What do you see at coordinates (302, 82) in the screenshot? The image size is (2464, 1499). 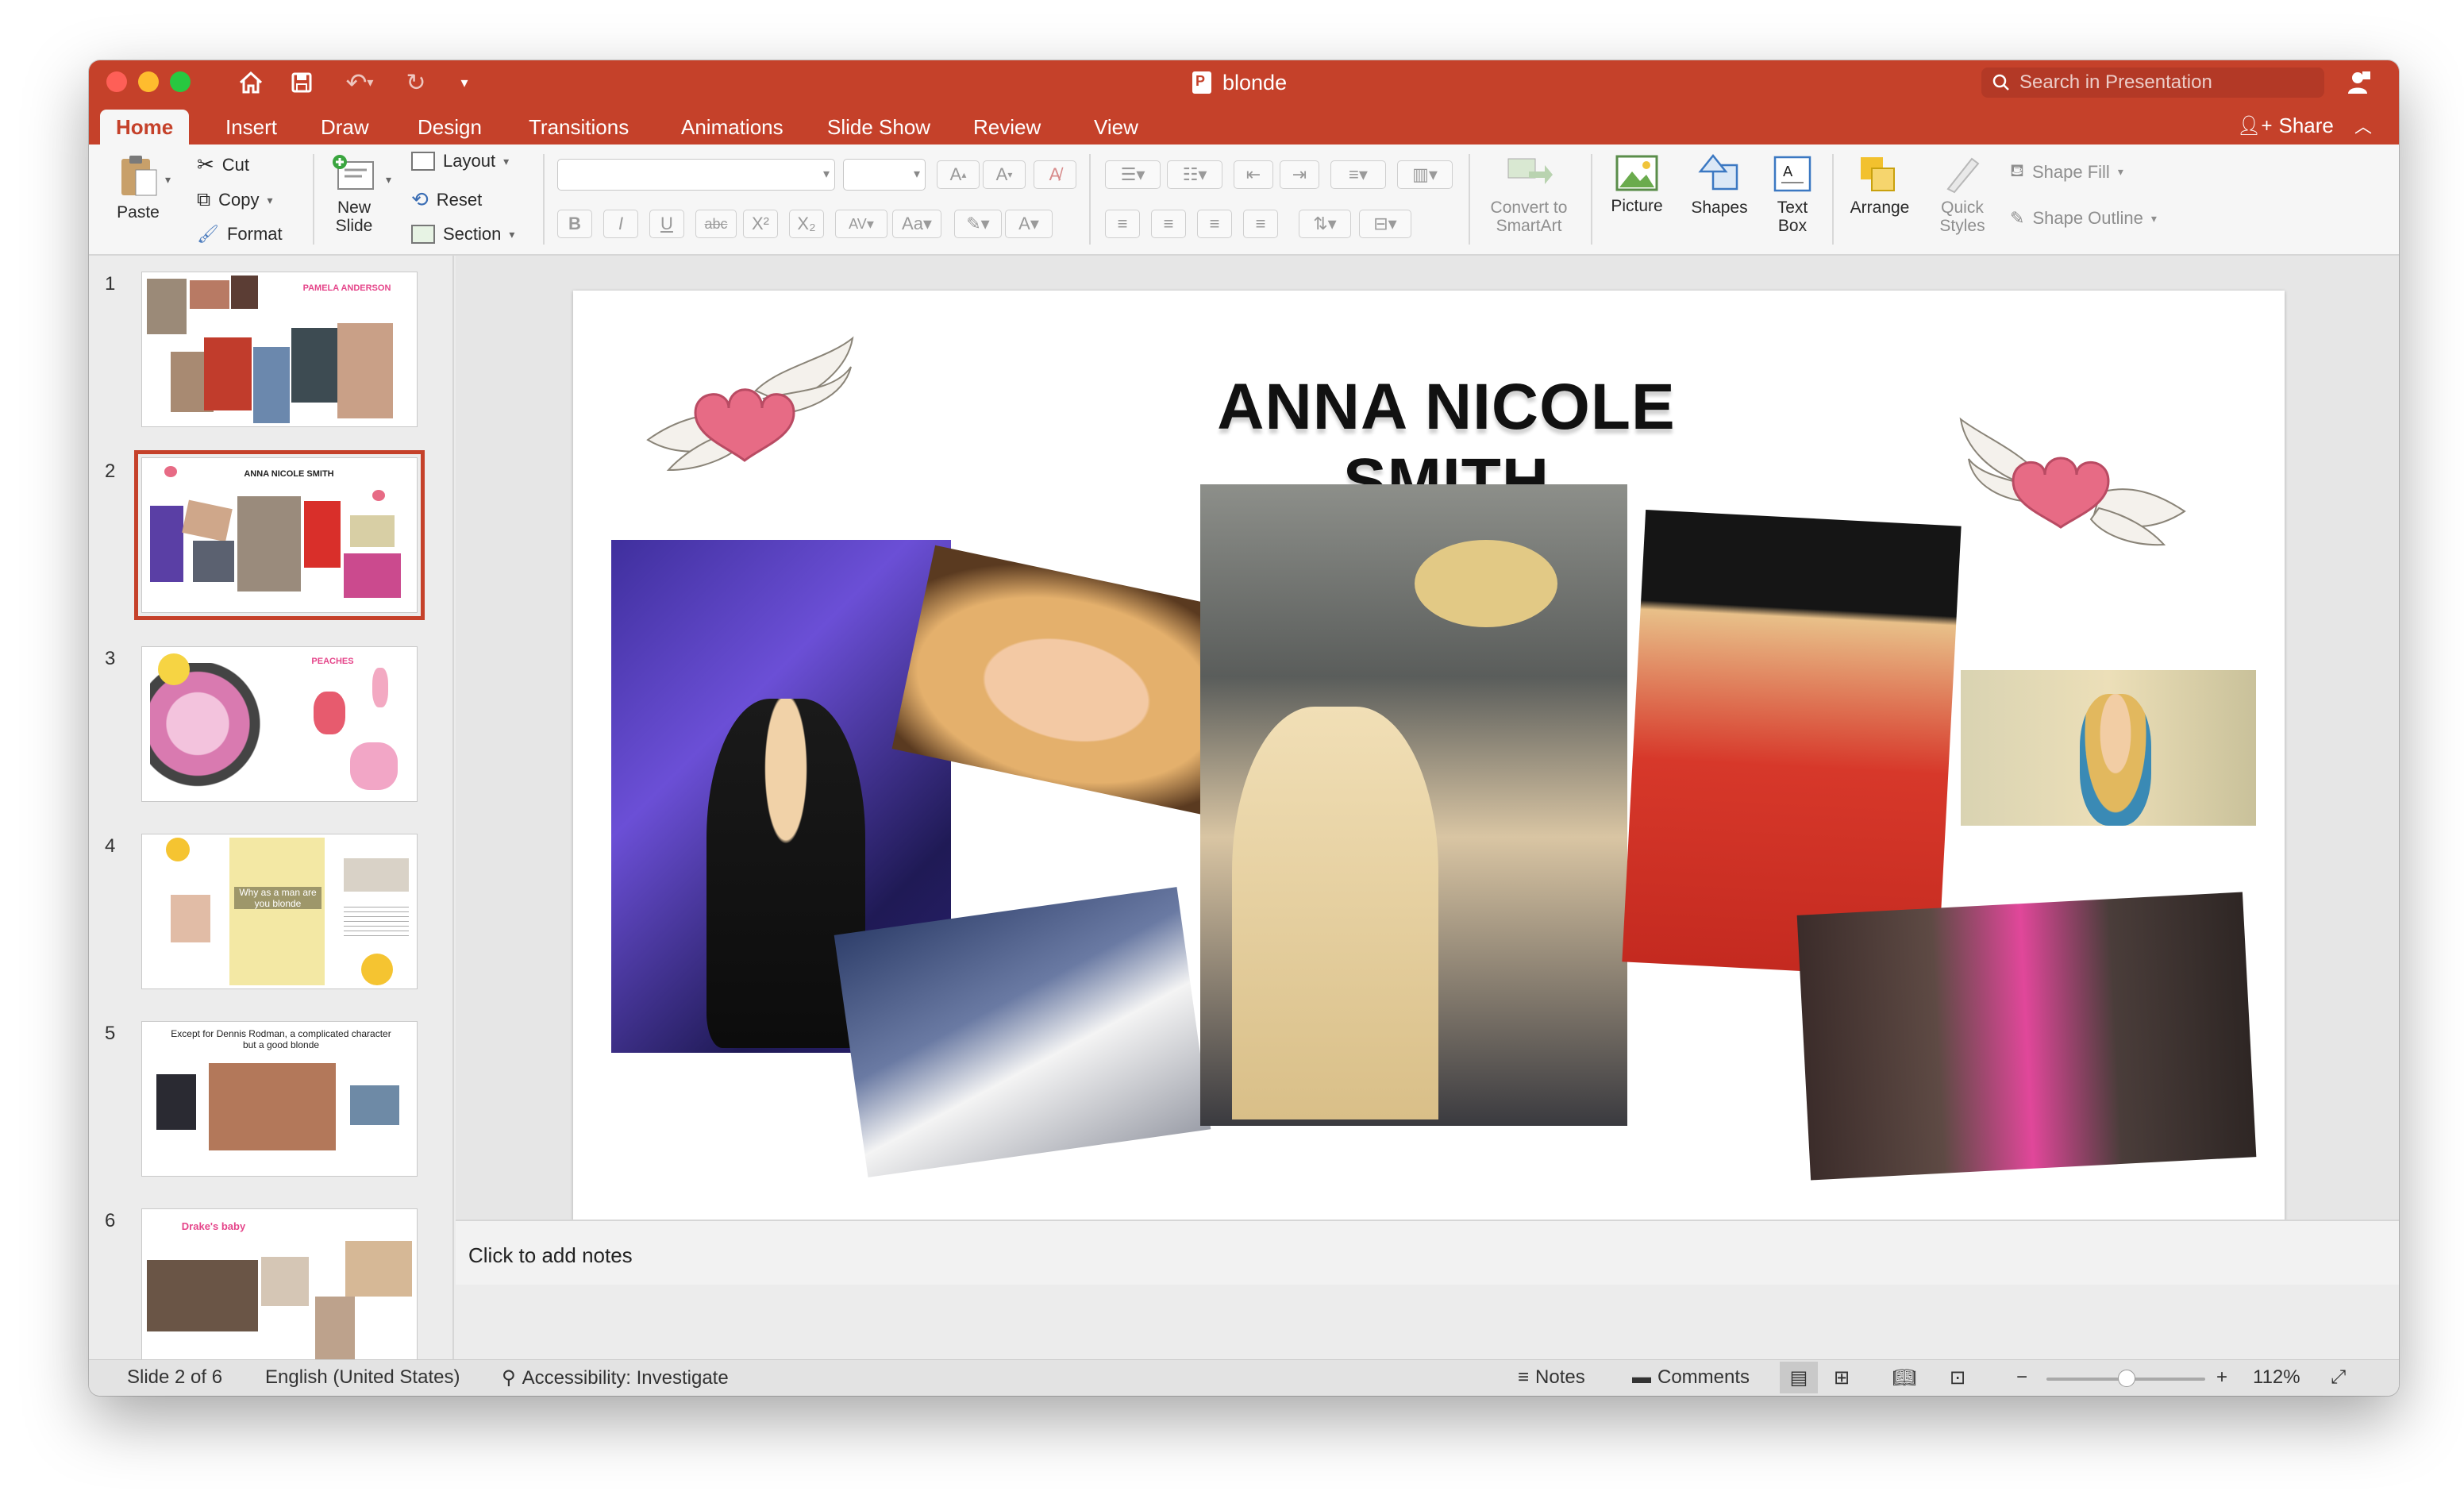 I see `save-icon` at bounding box center [302, 82].